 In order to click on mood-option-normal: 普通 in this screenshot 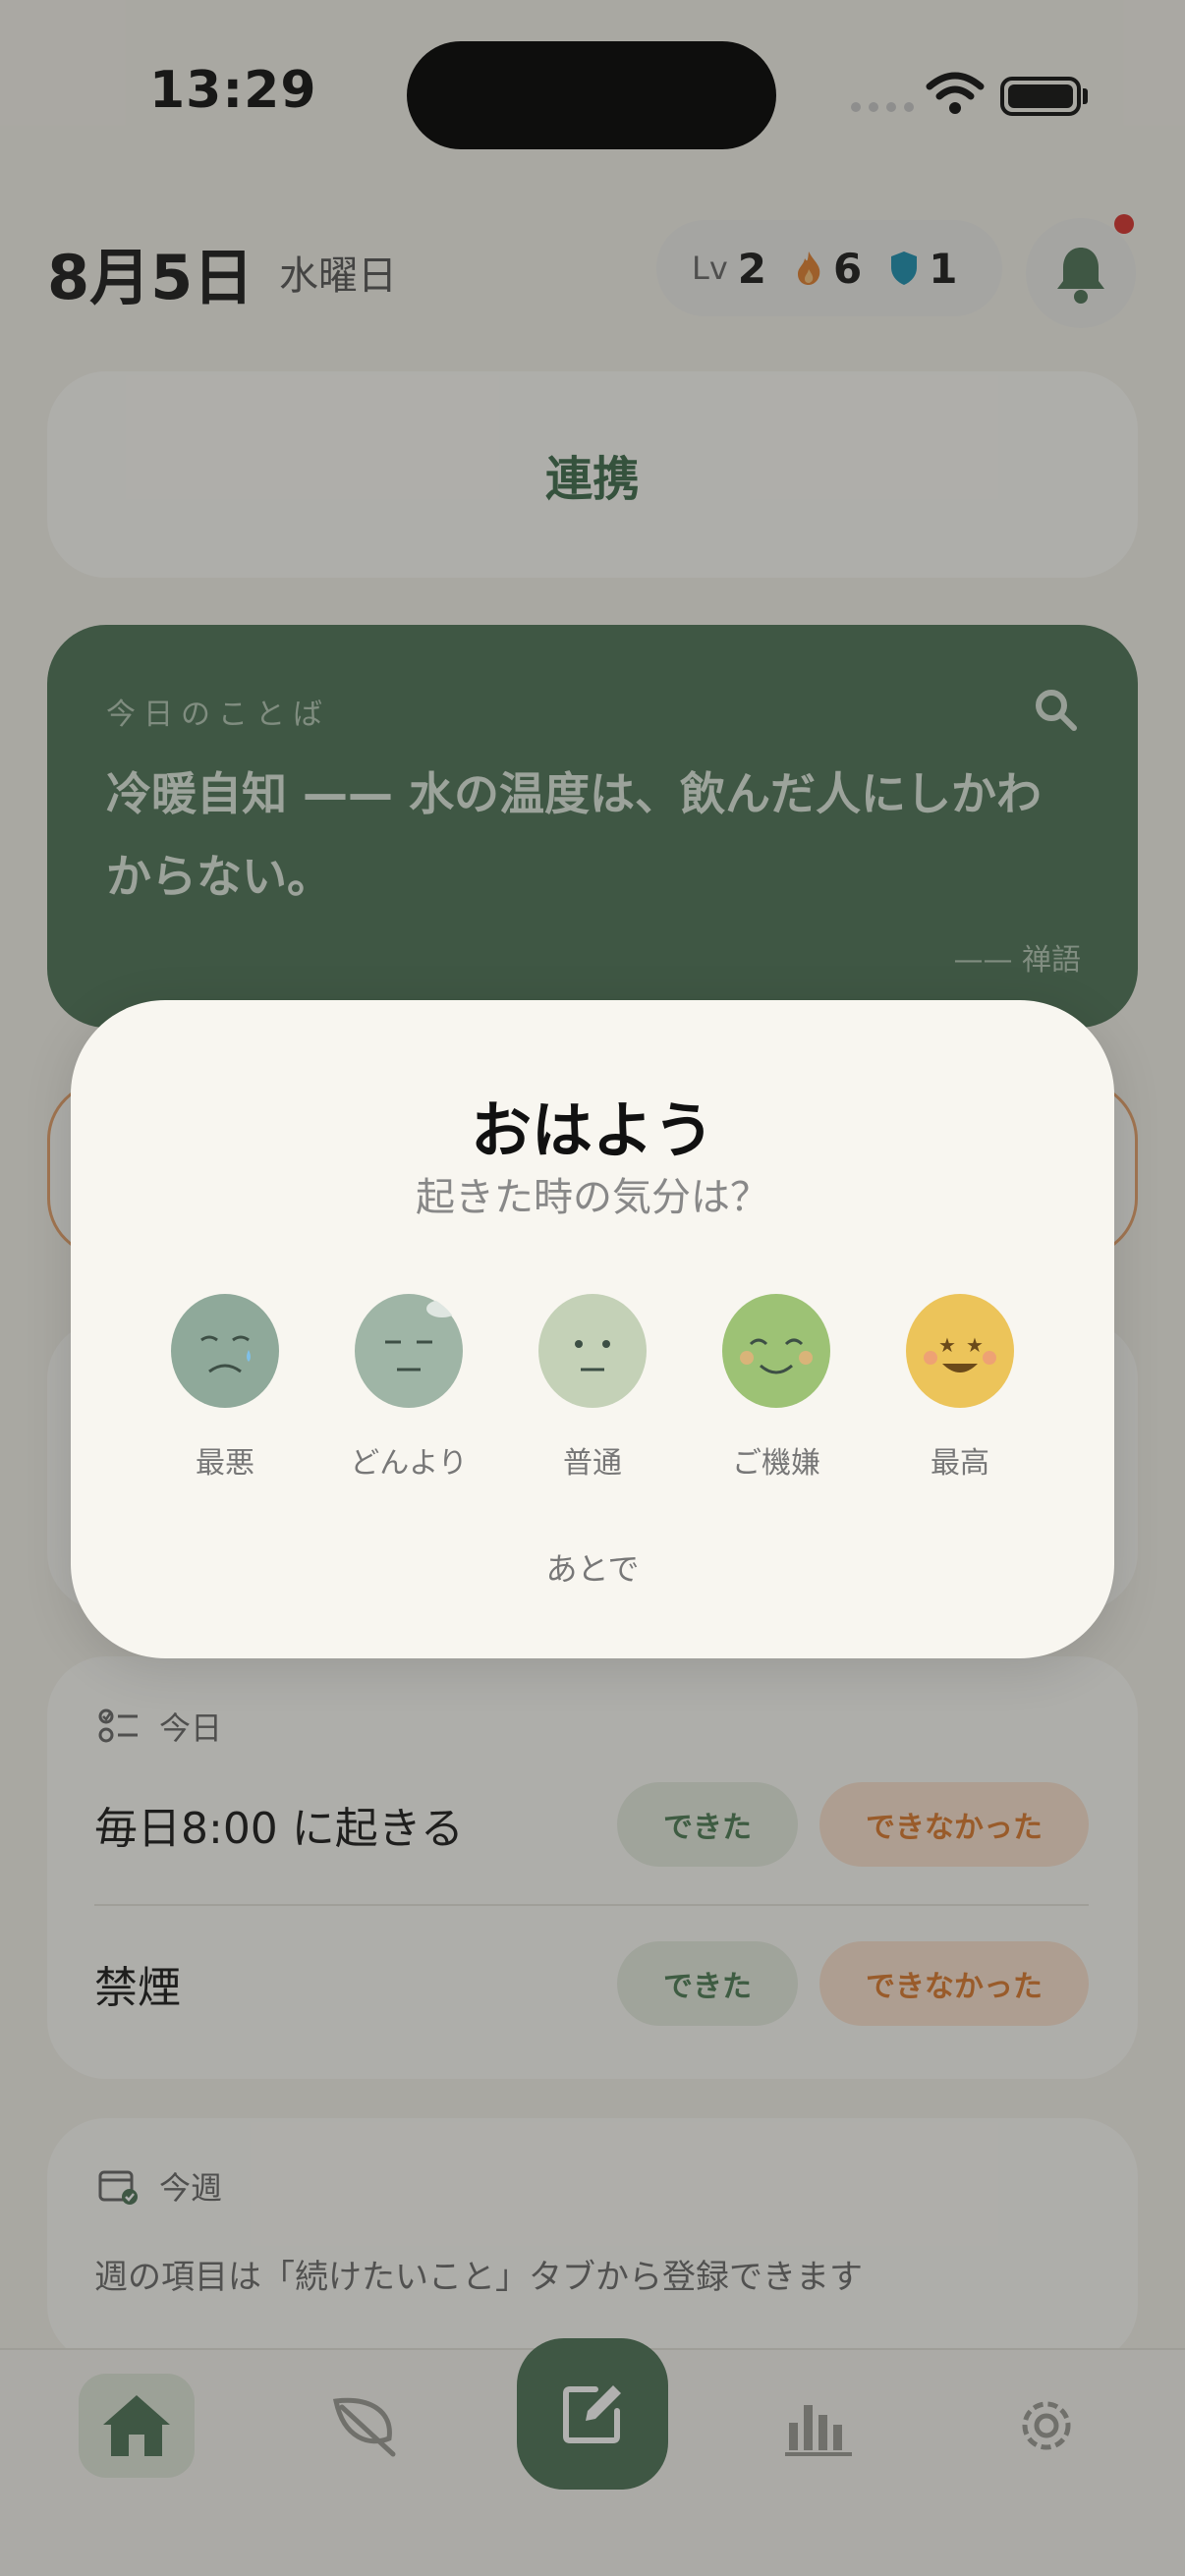, I will do `click(592, 1387)`.